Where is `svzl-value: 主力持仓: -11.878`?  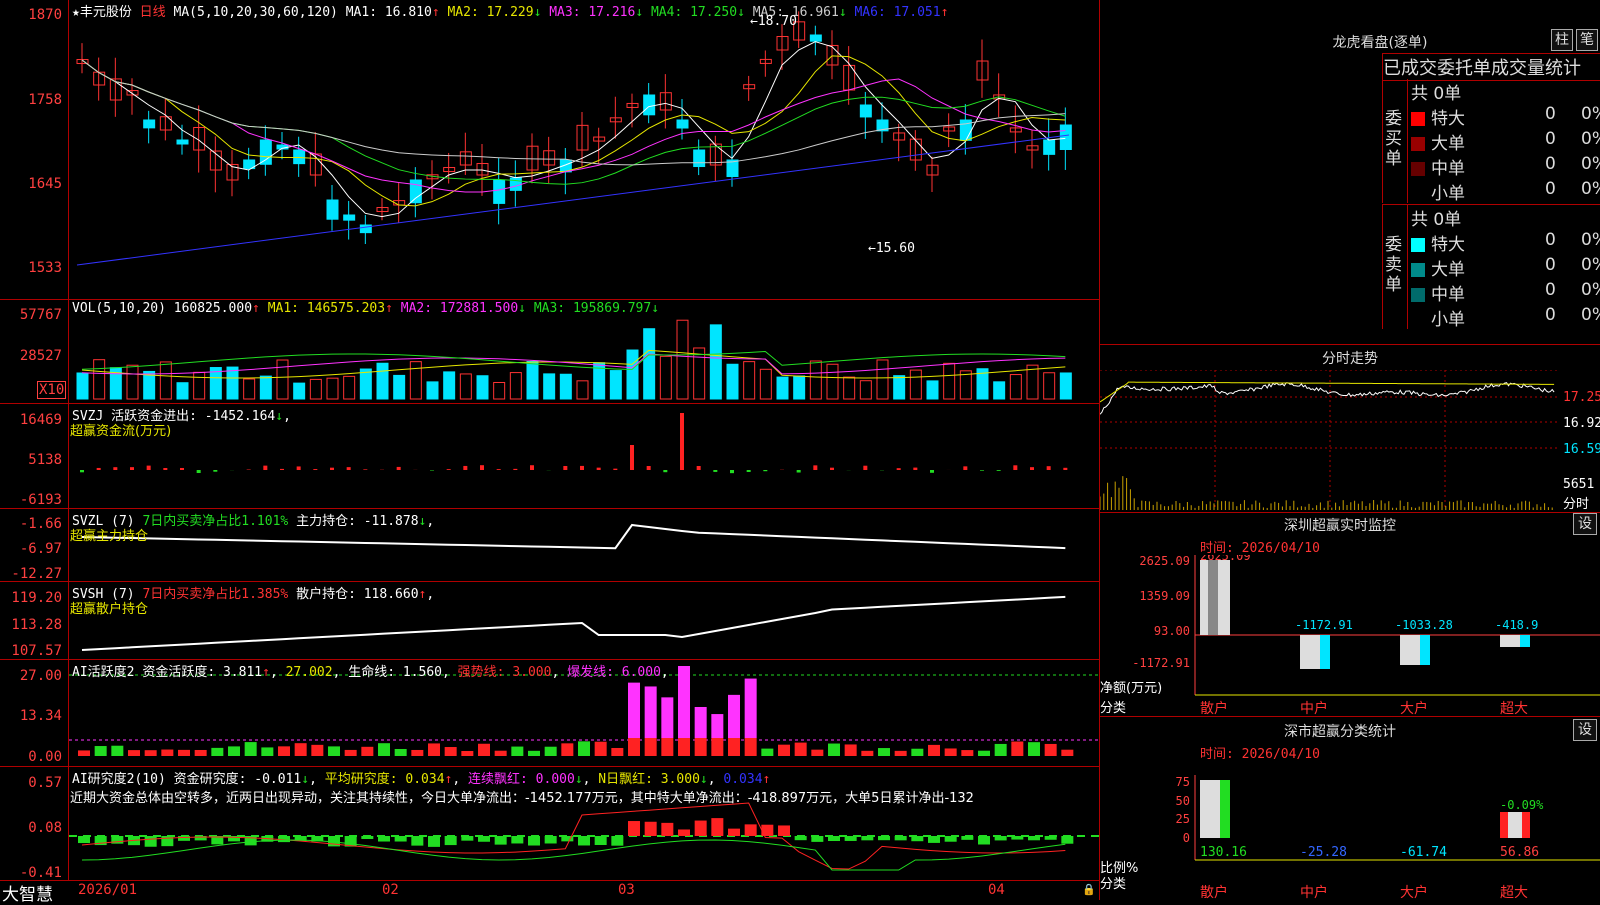 svzl-value: 主力持仓: -11.878 is located at coordinates (357, 521).